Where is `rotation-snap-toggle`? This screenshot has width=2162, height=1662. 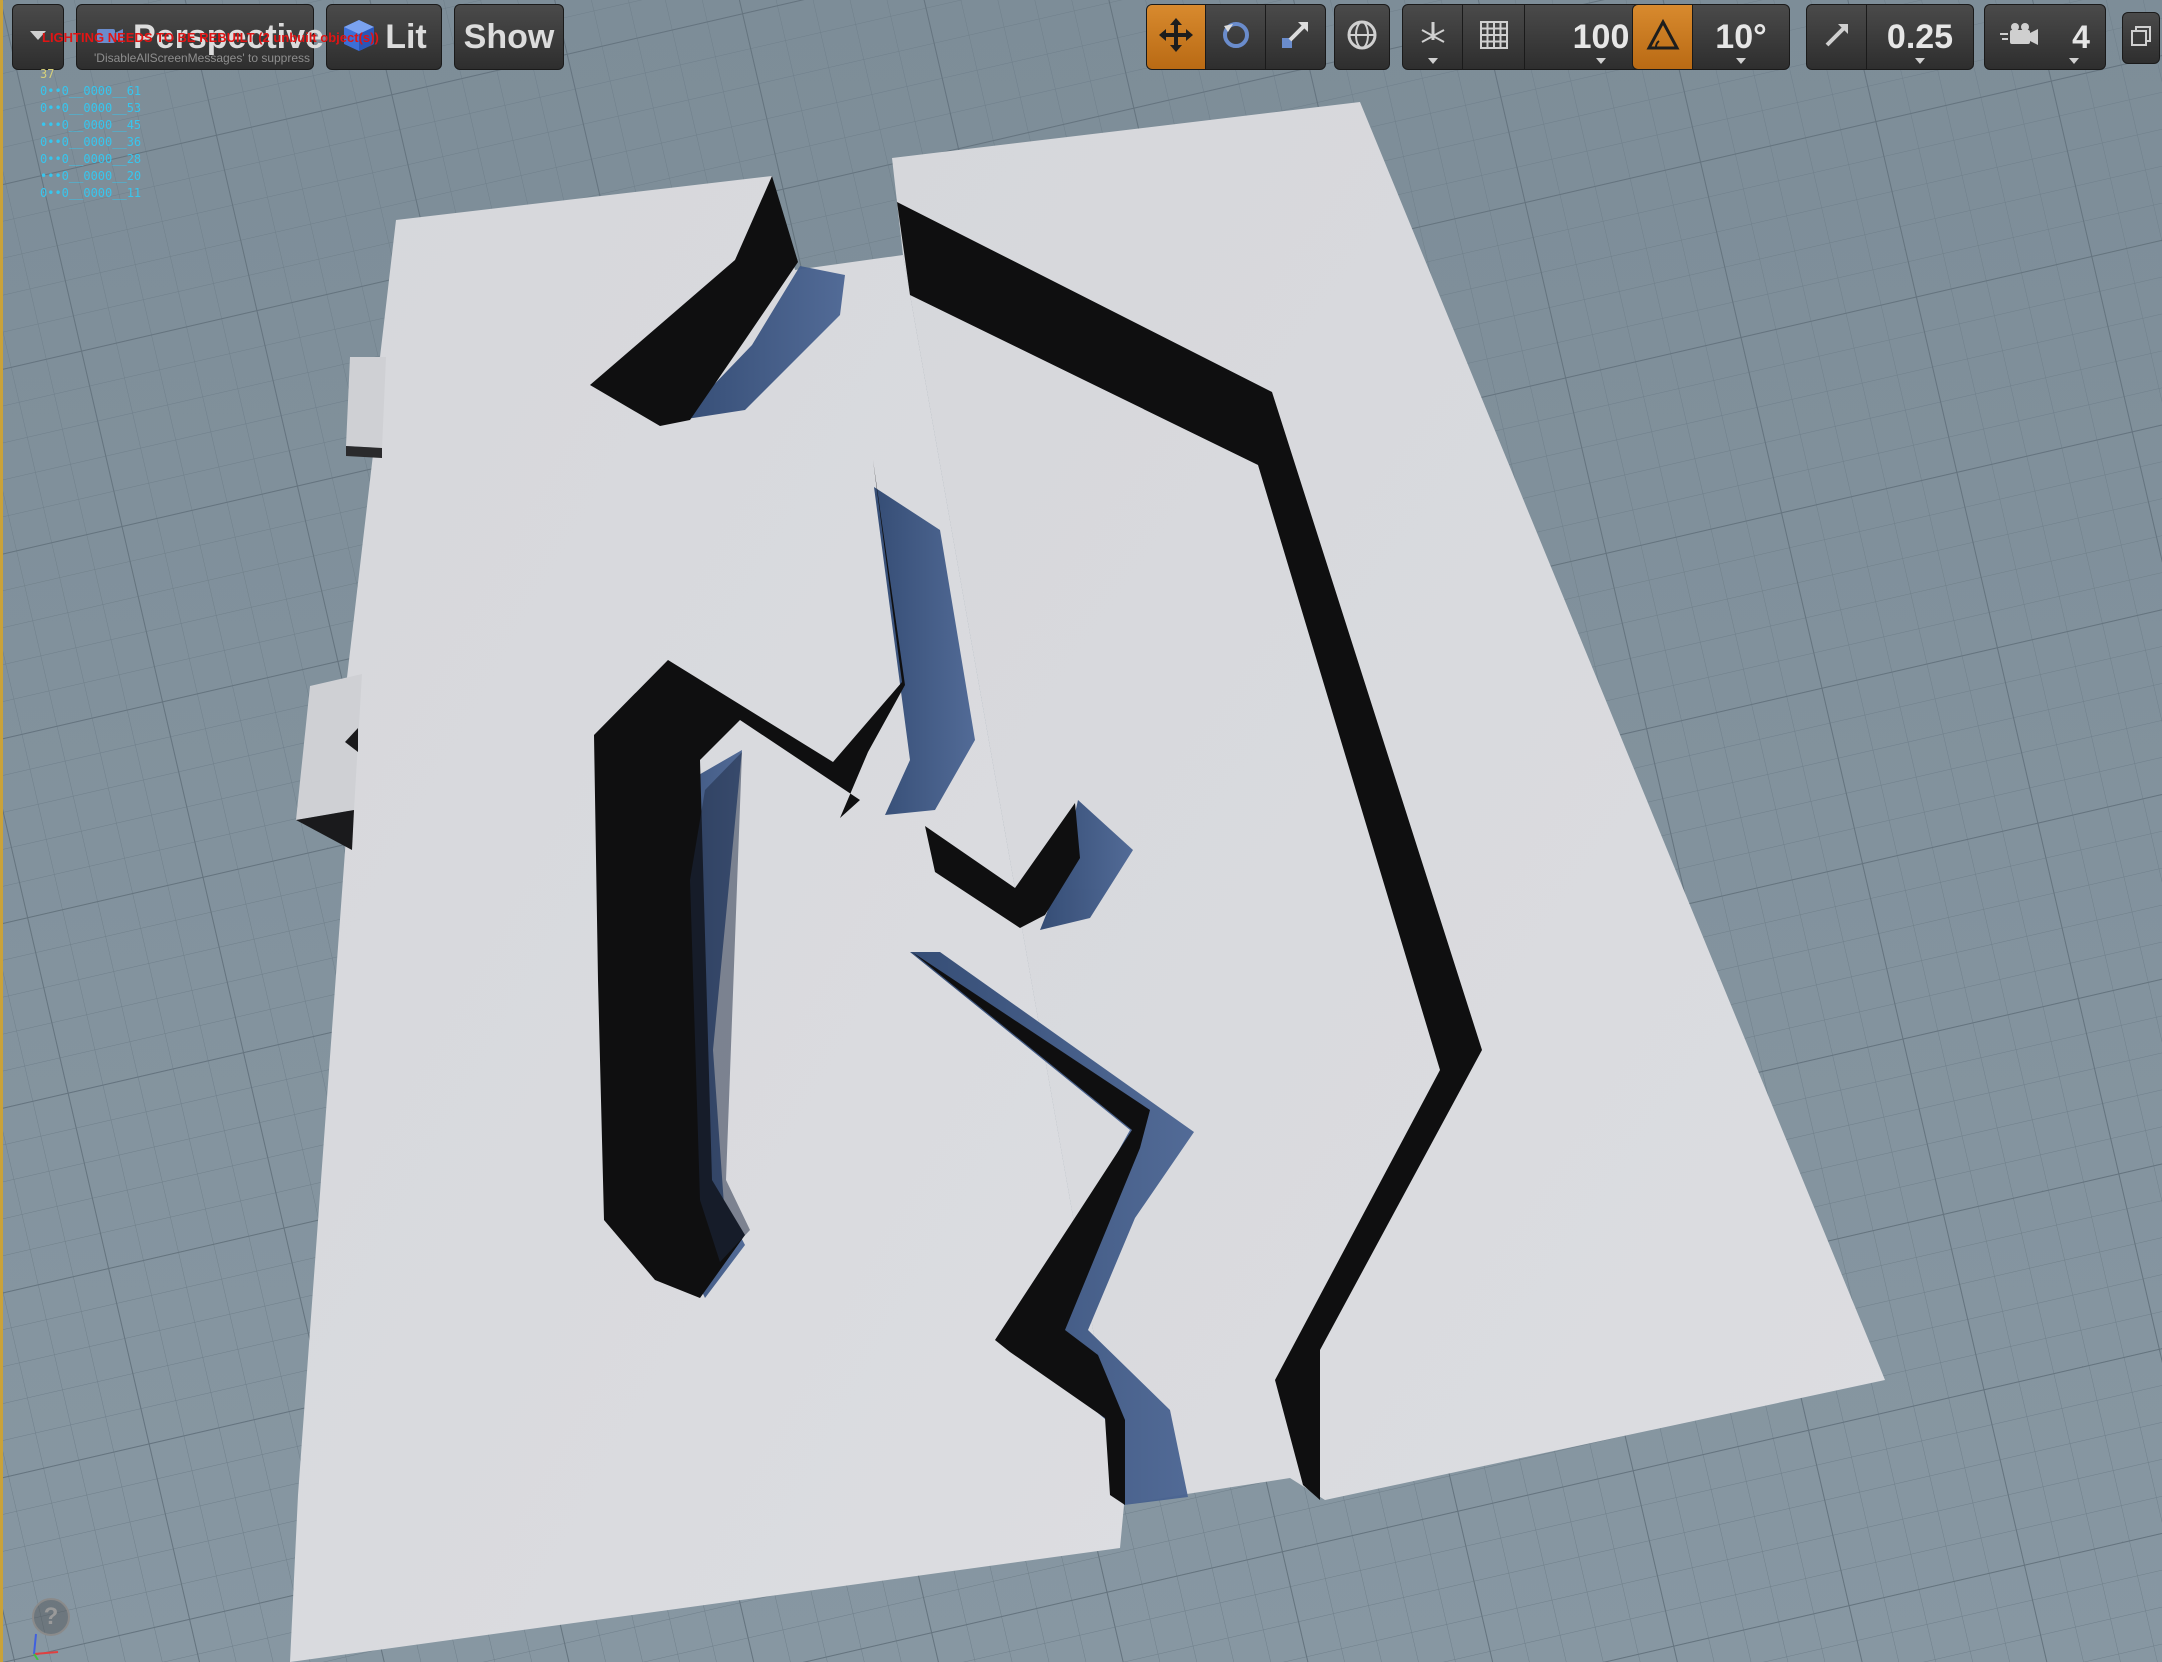 rotation-snap-toggle is located at coordinates (1663, 37).